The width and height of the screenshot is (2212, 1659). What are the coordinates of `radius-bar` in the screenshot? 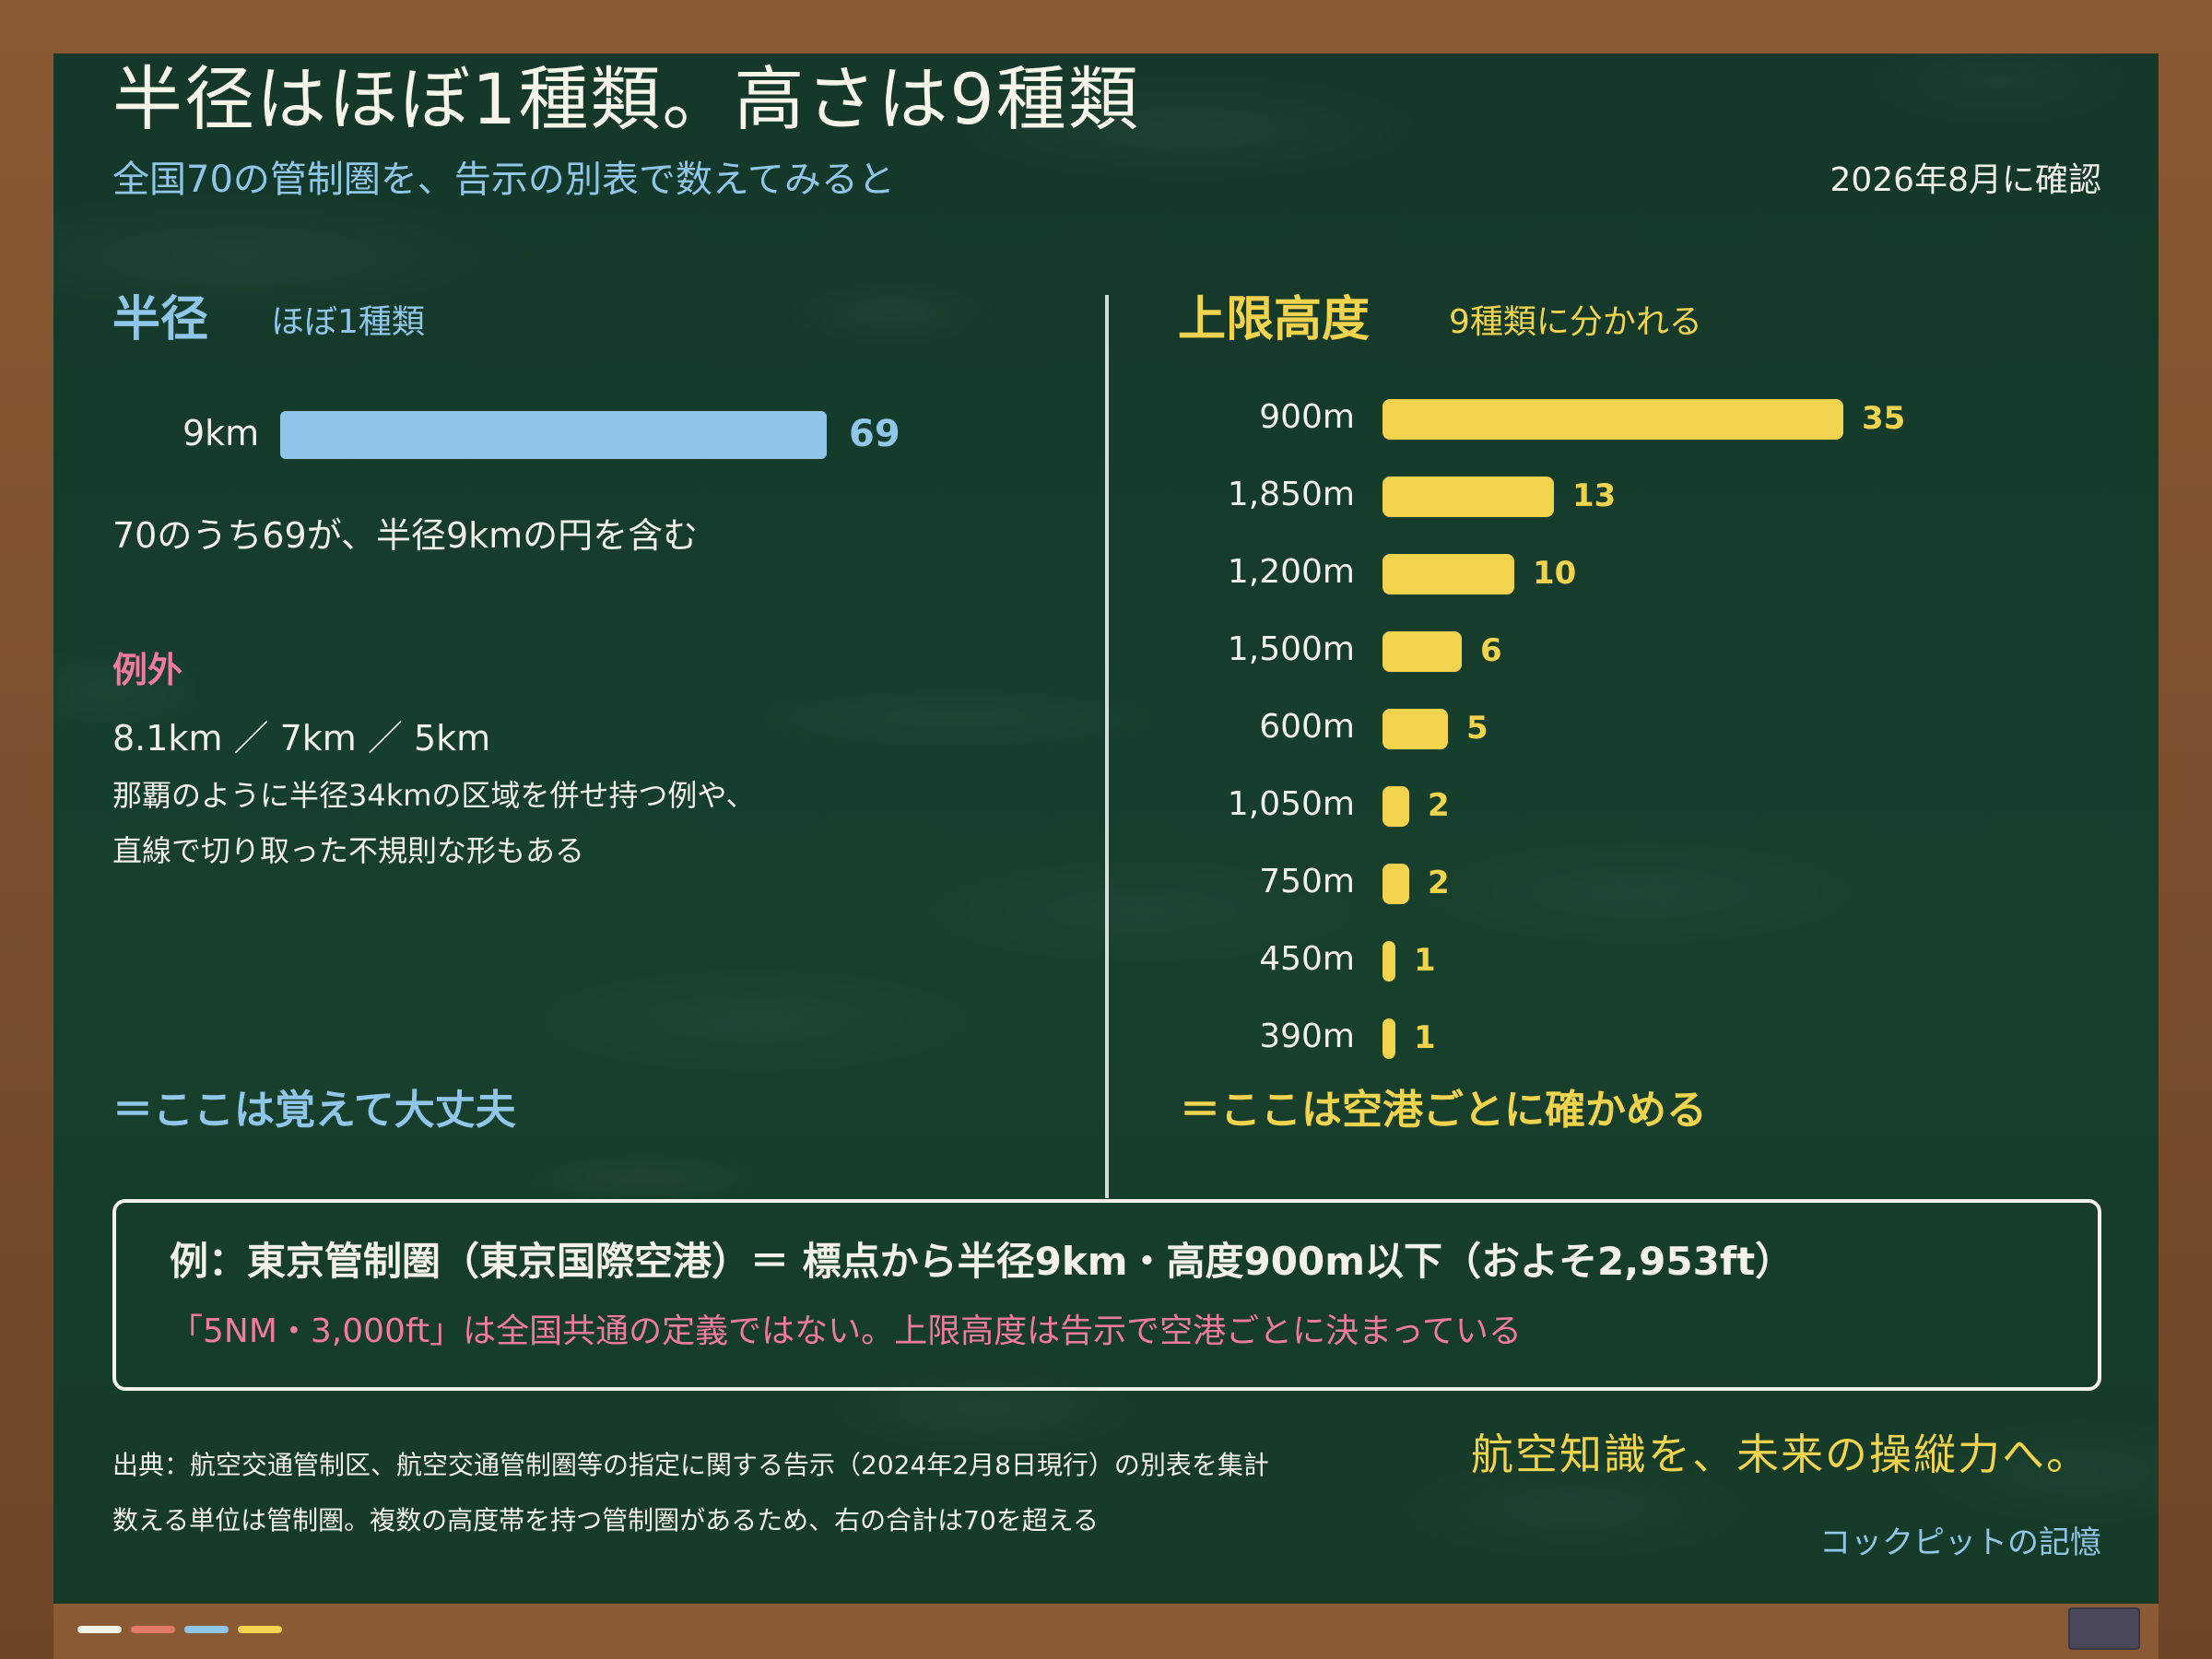 It's located at (553, 435).